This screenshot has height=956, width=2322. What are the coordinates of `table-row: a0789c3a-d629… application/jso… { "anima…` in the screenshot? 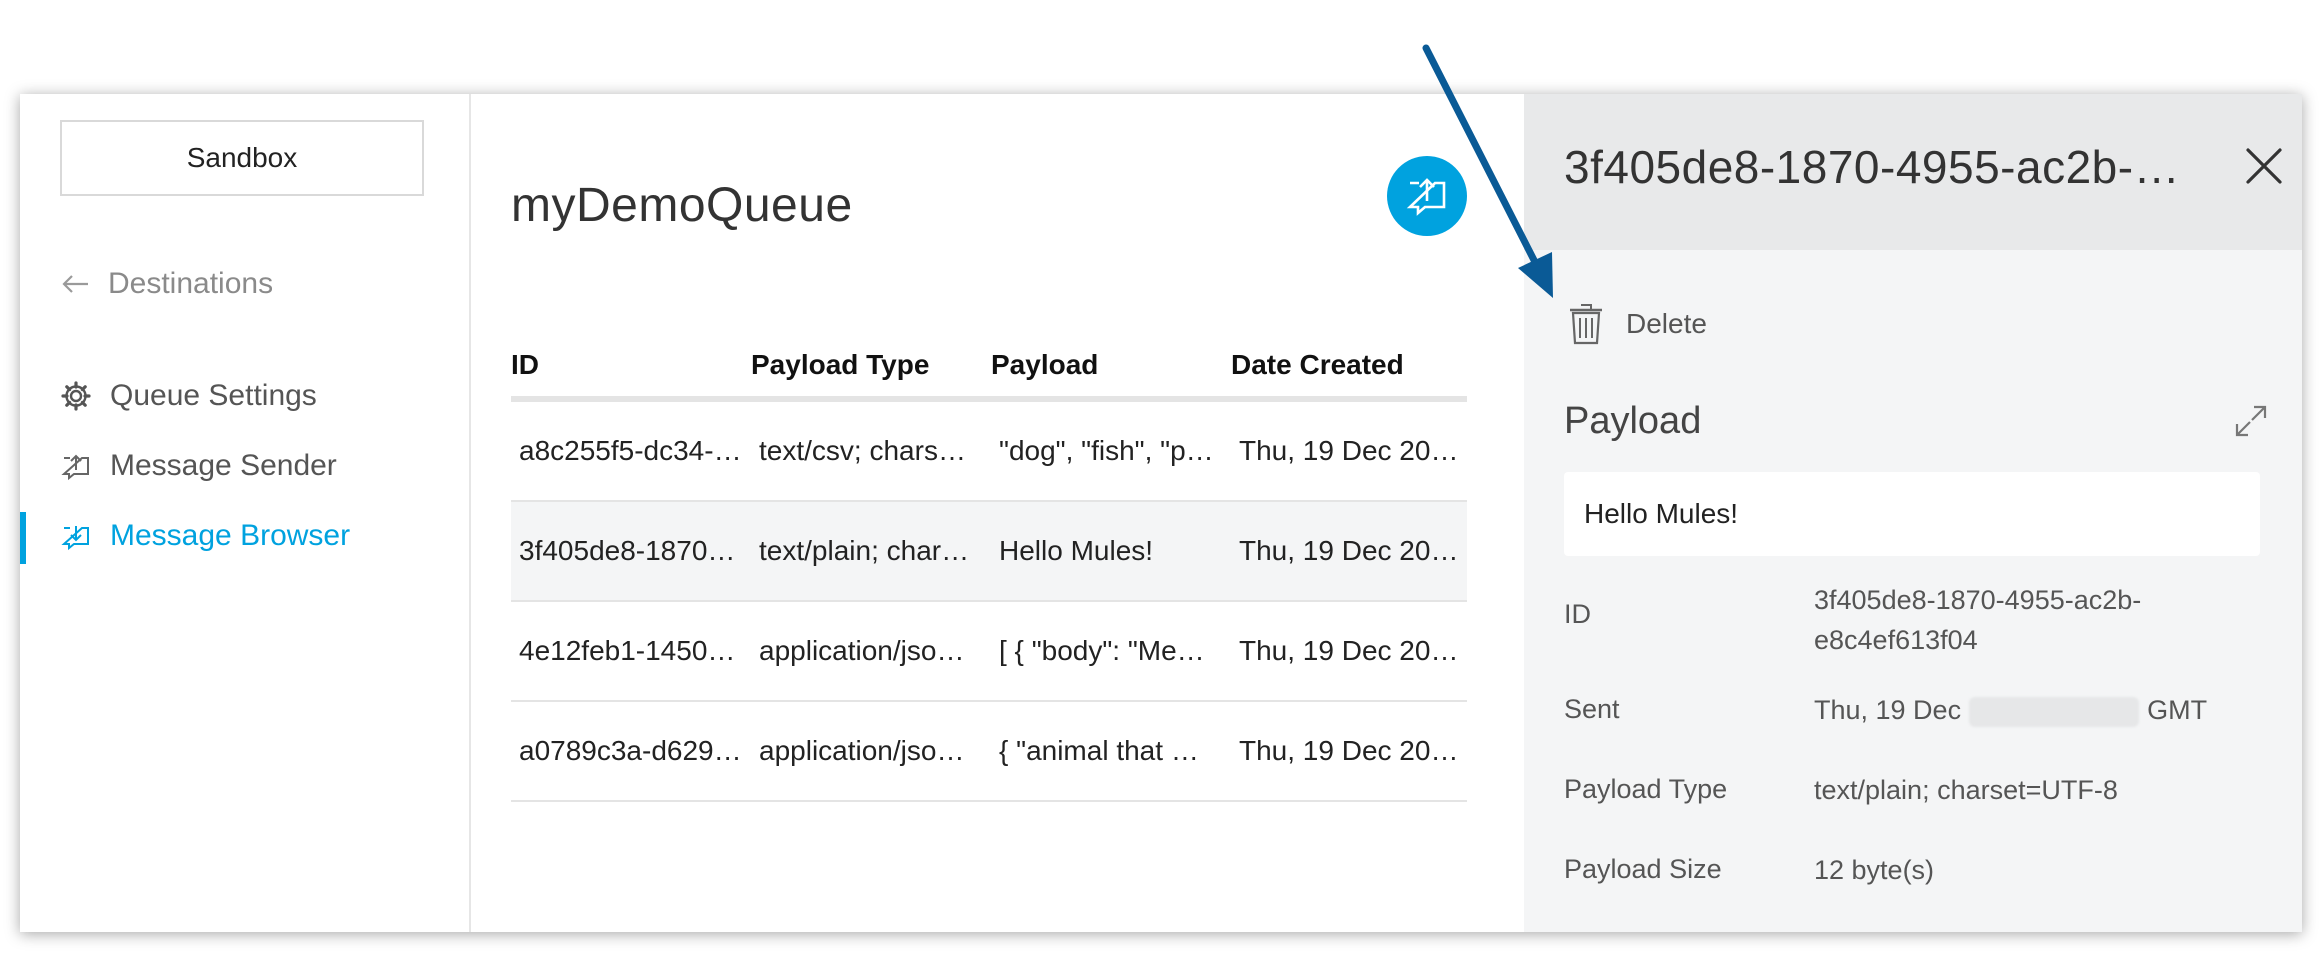 It's located at (989, 751).